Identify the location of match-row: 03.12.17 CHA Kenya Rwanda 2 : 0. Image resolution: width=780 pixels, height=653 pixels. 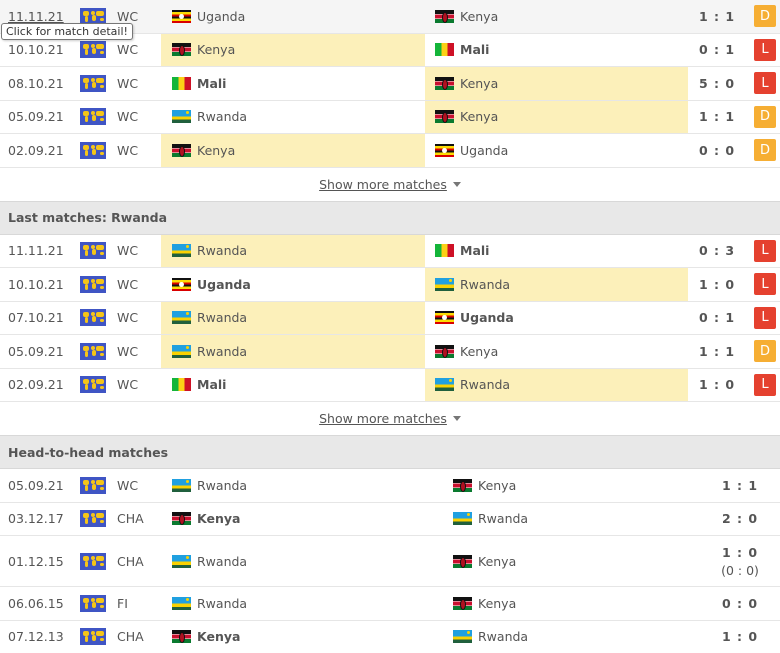
(390, 519).